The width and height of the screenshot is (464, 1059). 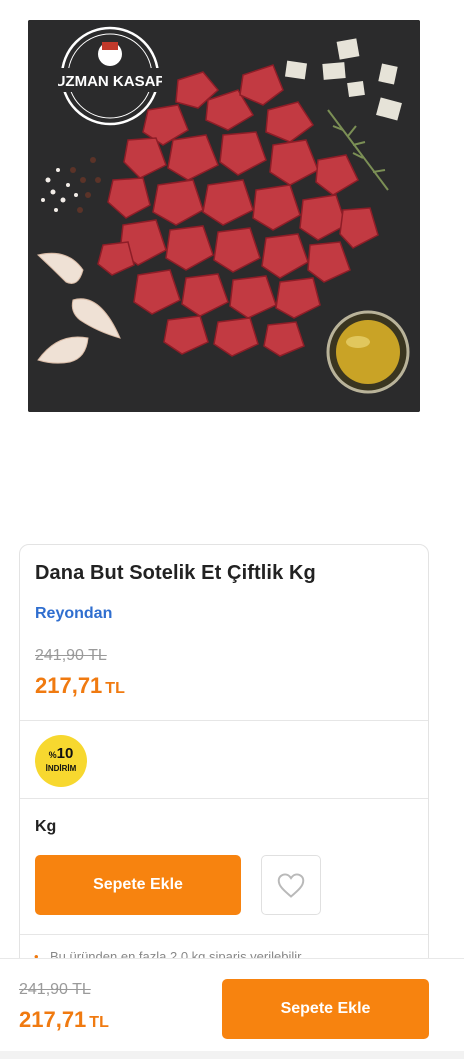 I want to click on percent-sign: %, so click(x=52, y=755).